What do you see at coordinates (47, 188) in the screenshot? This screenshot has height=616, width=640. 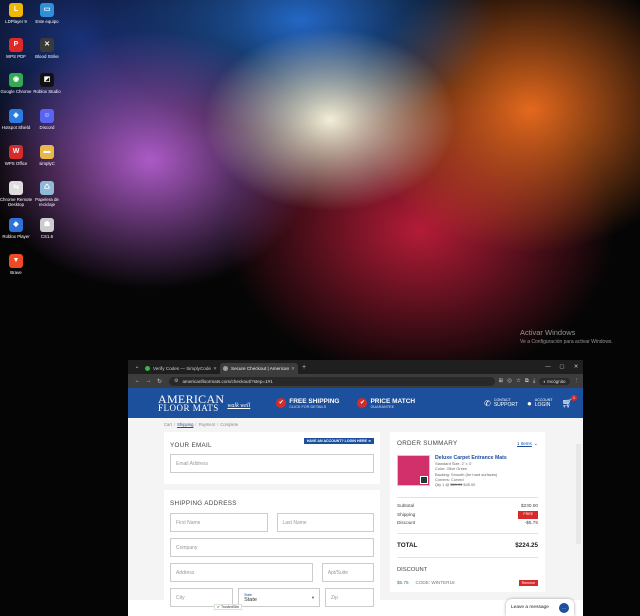 I see `recycle-bin-icon: ♺` at bounding box center [47, 188].